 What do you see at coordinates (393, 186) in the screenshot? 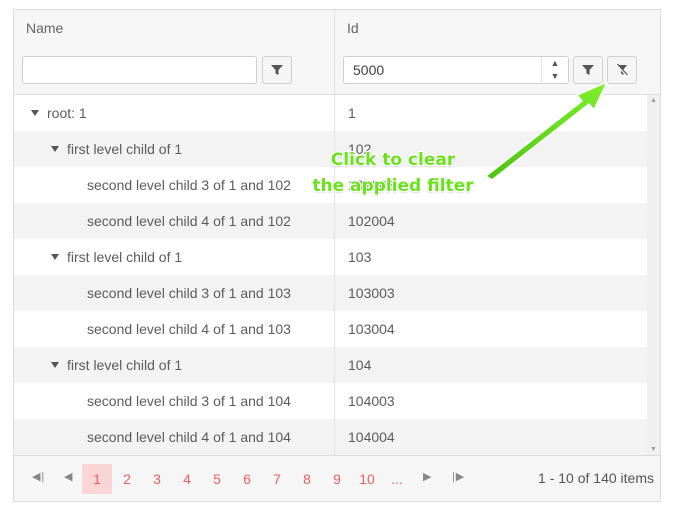
I see `callout-line-2: the applied filter` at bounding box center [393, 186].